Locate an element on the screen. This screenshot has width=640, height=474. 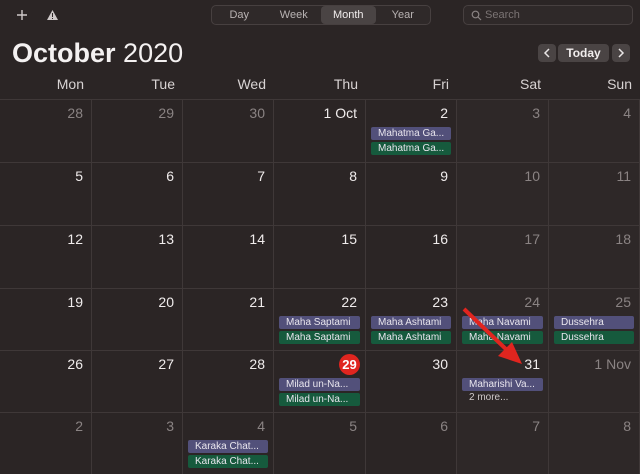
search-placeholder: Search is located at coordinates (502, 15).